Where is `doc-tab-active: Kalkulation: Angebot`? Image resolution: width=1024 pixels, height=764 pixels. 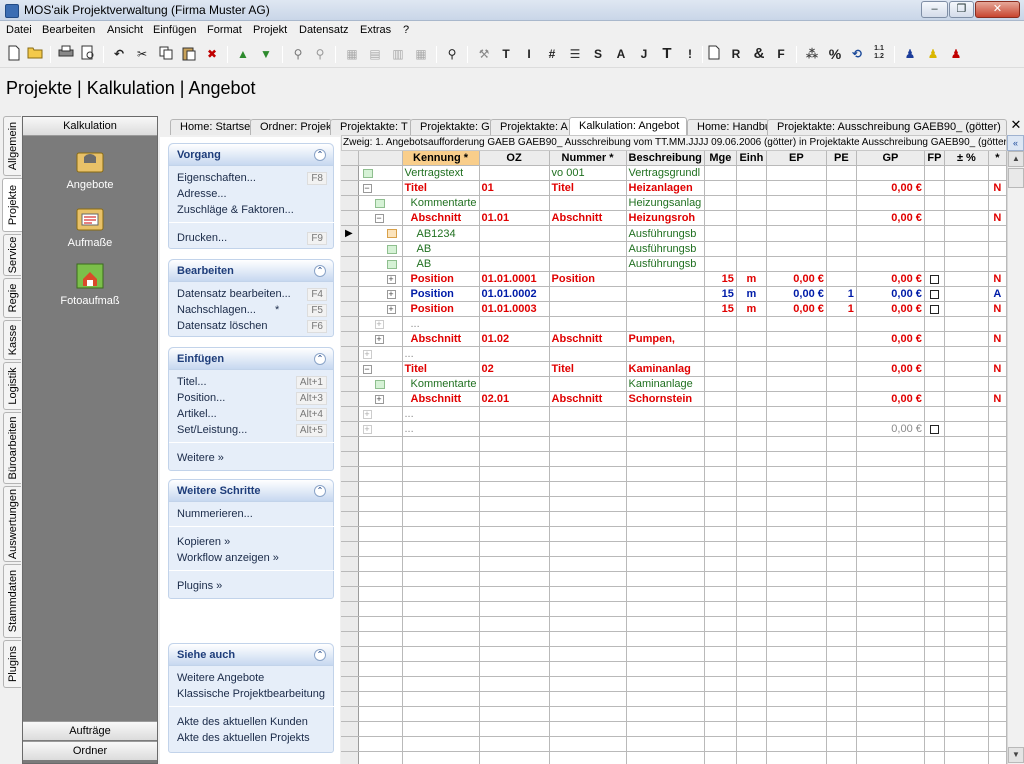
doc-tab-active: Kalkulation: Angebot is located at coordinates (628, 126).